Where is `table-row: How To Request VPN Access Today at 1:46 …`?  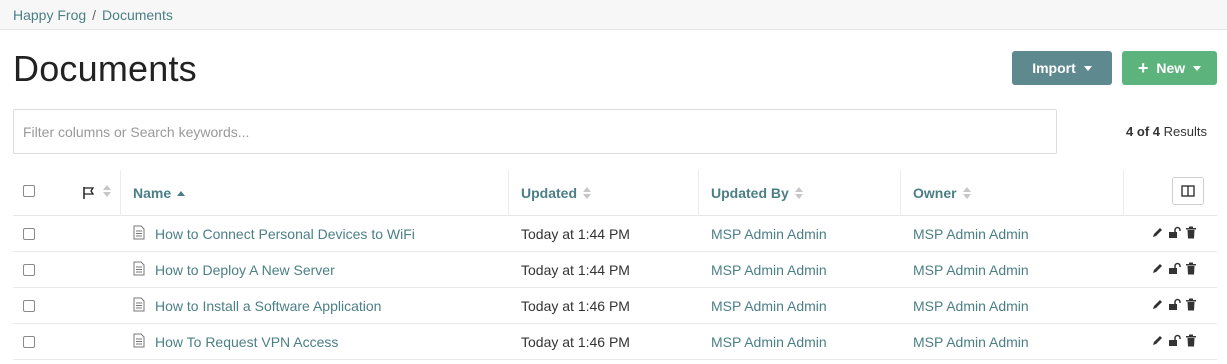
table-row: How To Request VPN Access Today at 1:46 … is located at coordinates (615, 342).